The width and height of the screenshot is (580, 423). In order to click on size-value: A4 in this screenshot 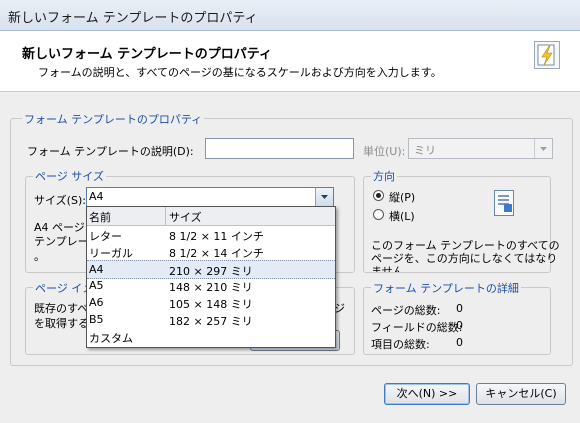, I will do `click(96, 196)`.